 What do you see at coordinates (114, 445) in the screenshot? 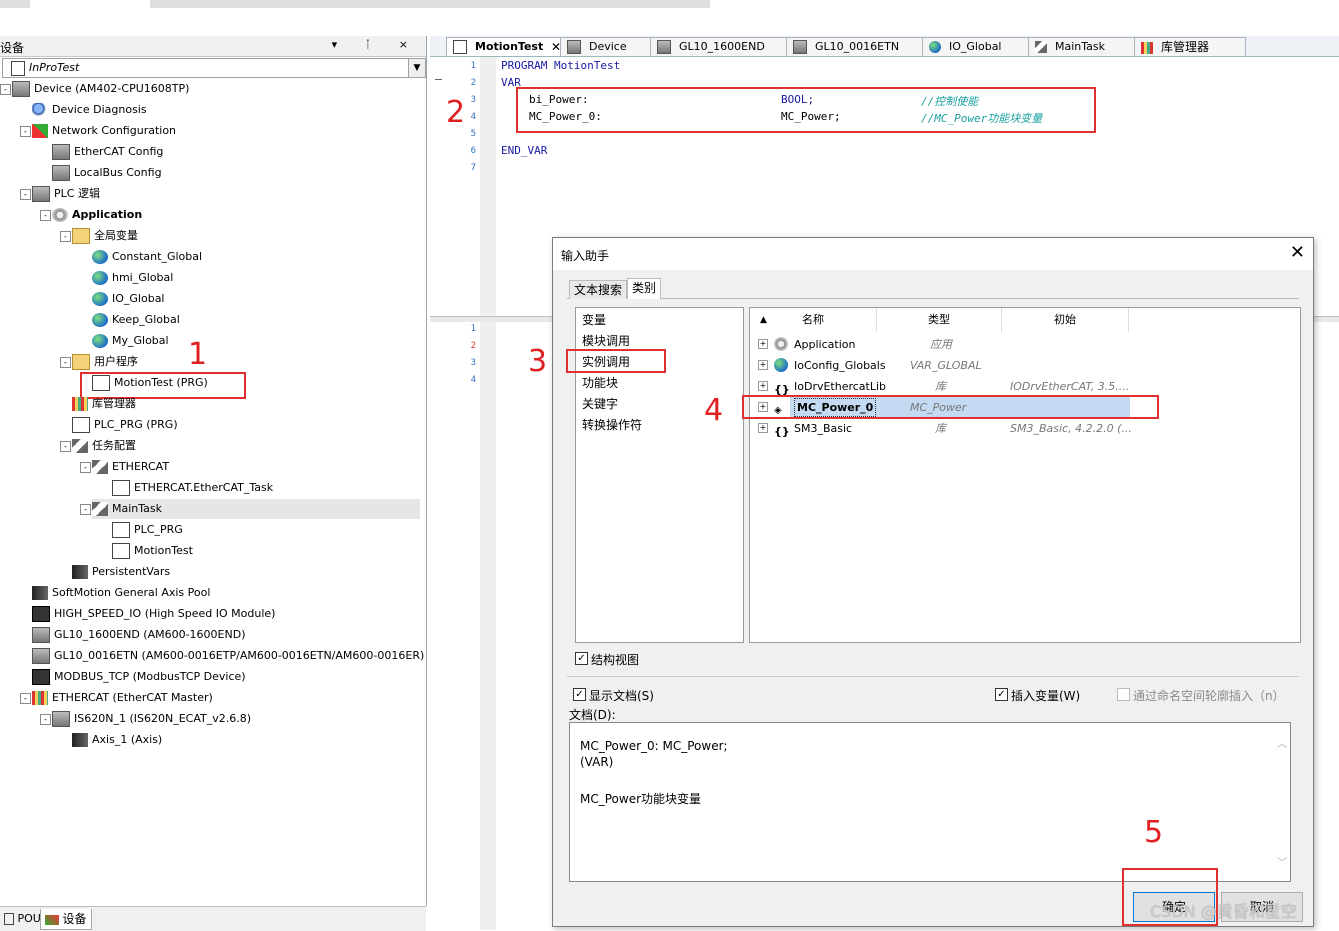
I see `tree-item-label: 任务配置` at bounding box center [114, 445].